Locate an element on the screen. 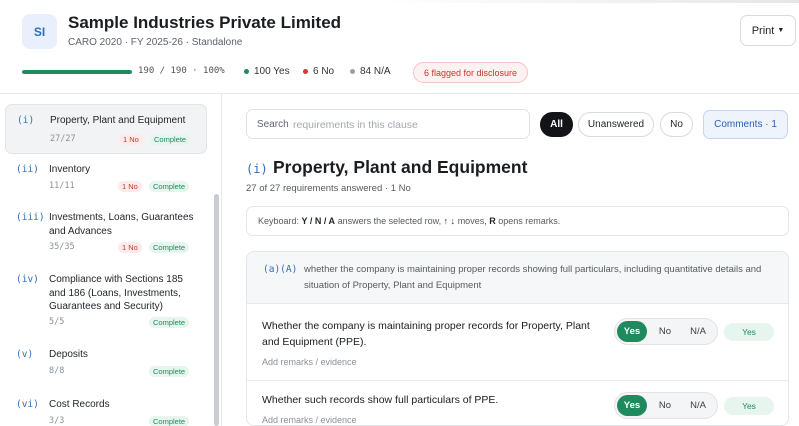  no-dot-icon is located at coordinates (305, 71).